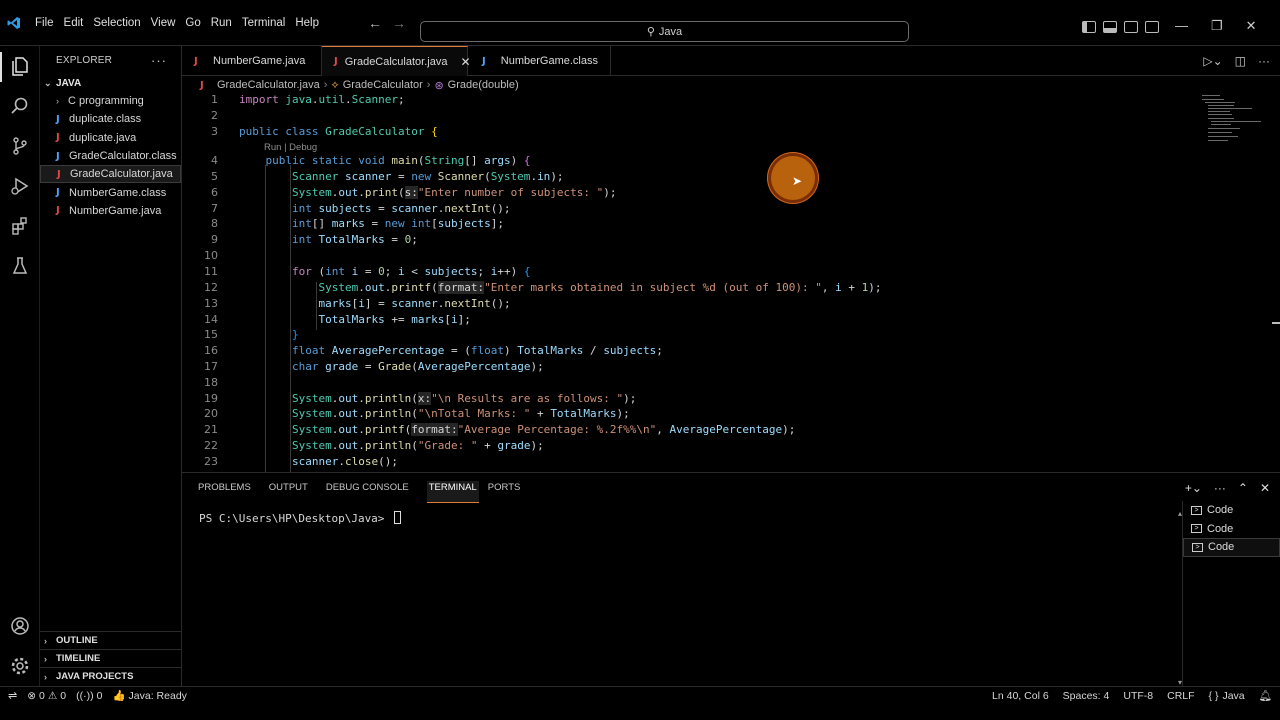 Image resolution: width=1280 pixels, height=720 pixels. What do you see at coordinates (163, 23) in the screenshot?
I see `menu-view: View` at bounding box center [163, 23].